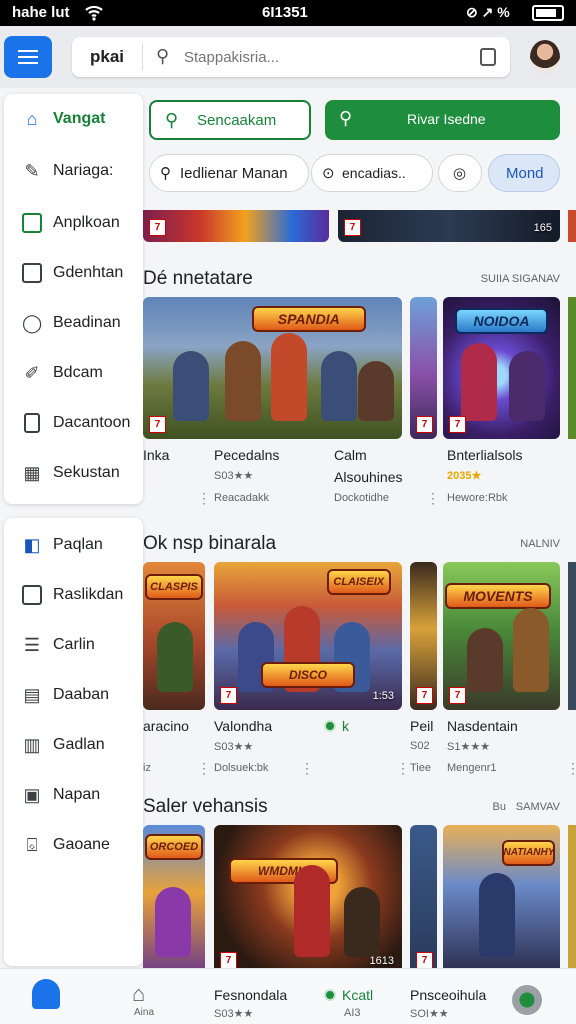 Image resolution: width=576 pixels, height=1024 pixels. I want to click on title-art-bottom: DISCO, so click(308, 675).